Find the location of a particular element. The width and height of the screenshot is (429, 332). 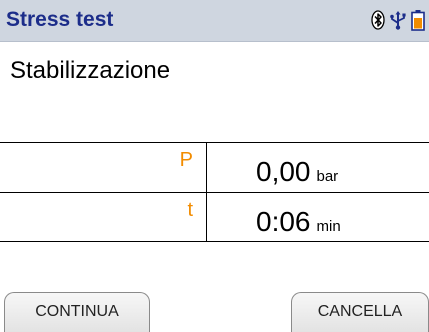

time-reading: 0:06 min is located at coordinates (298, 224).